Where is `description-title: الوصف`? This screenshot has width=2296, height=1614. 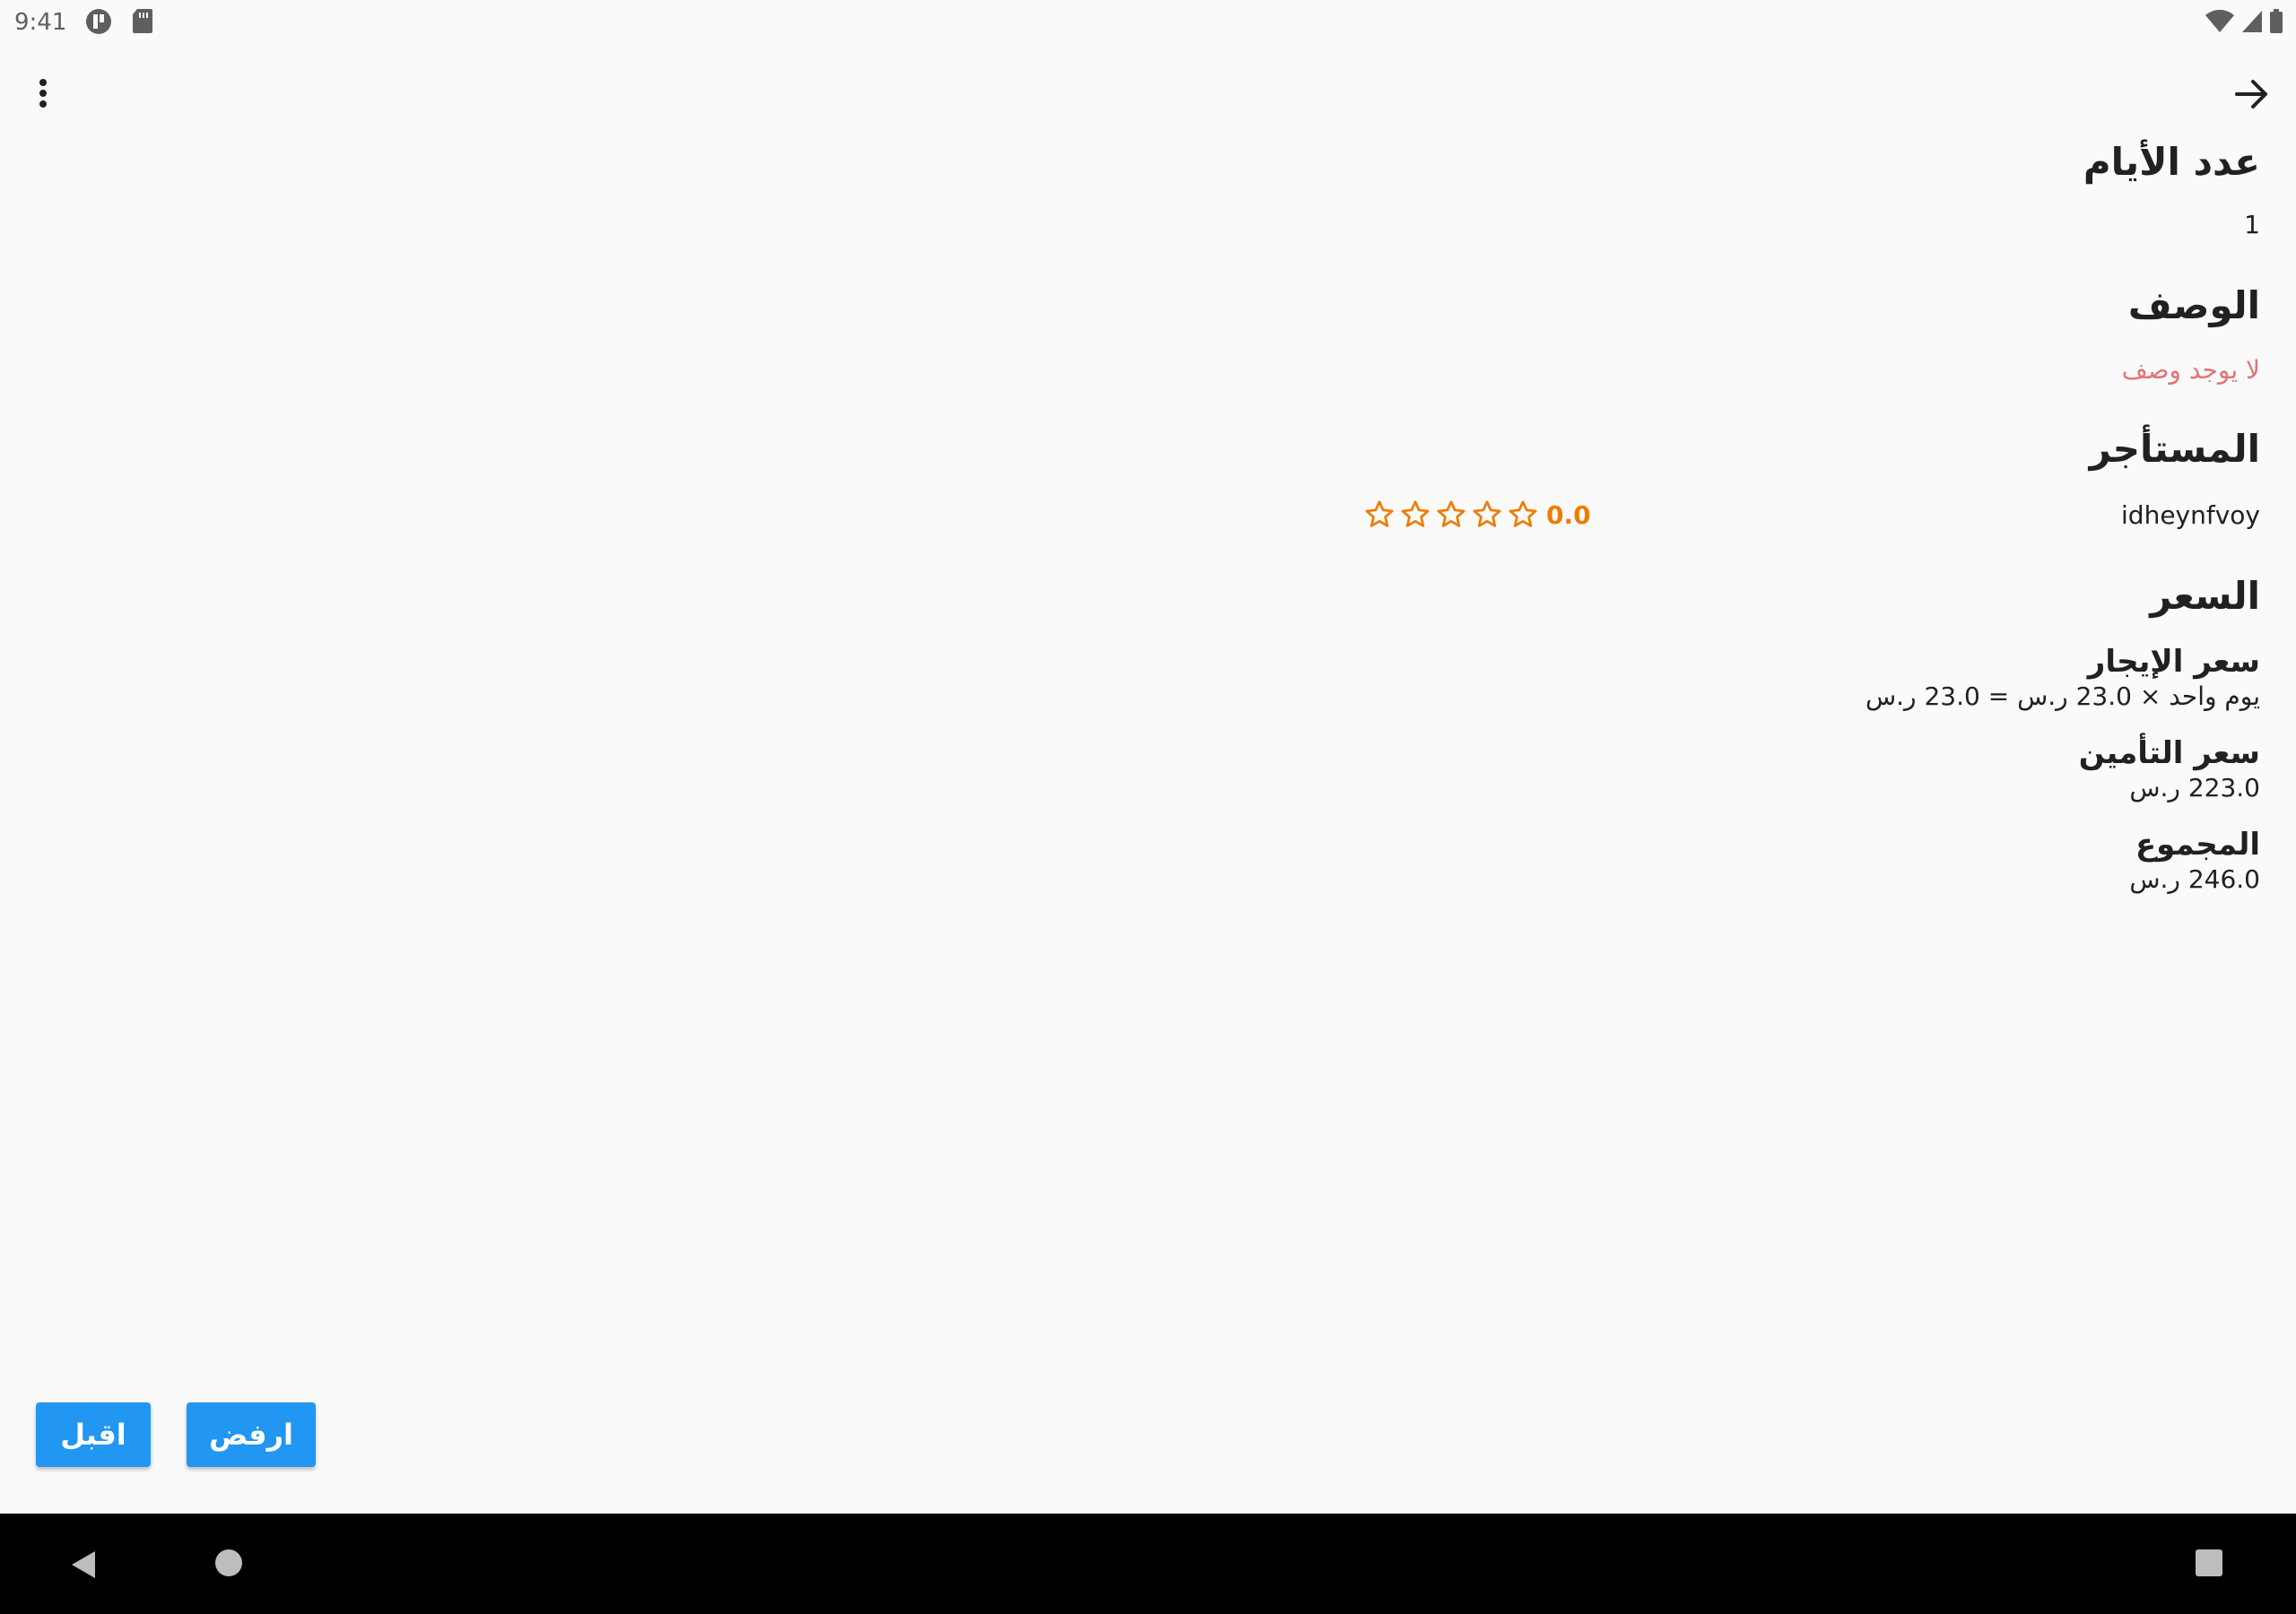 description-title: الوصف is located at coordinates (2193, 305).